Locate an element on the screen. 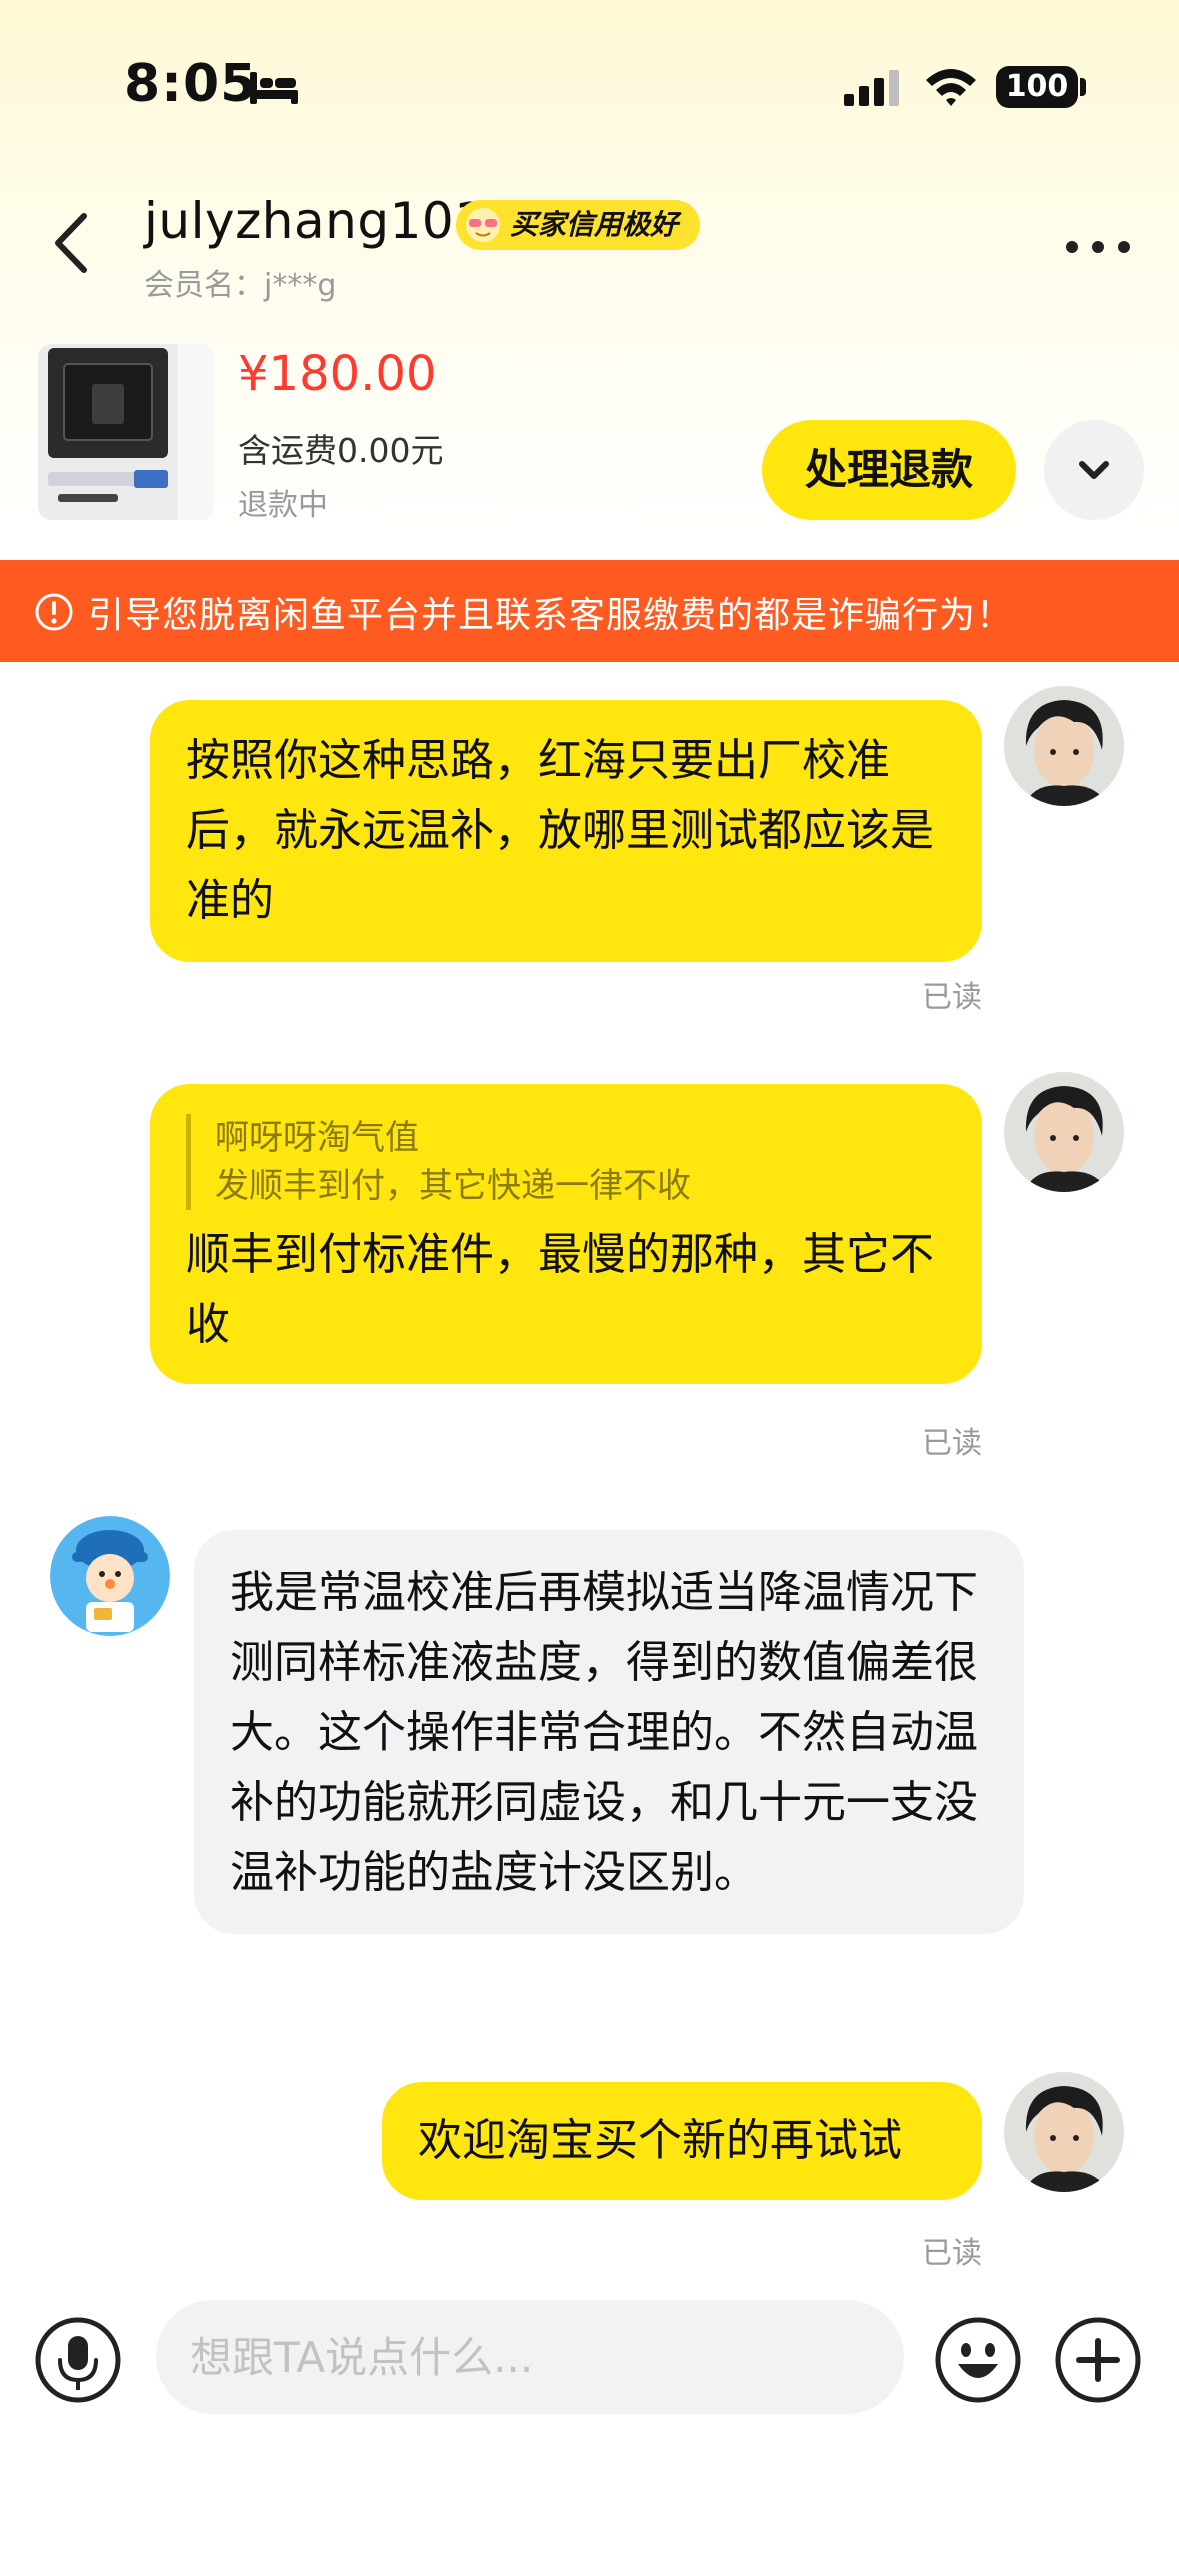 The width and height of the screenshot is (1179, 2556). status-time: 8:05 is located at coordinates (191, 84).